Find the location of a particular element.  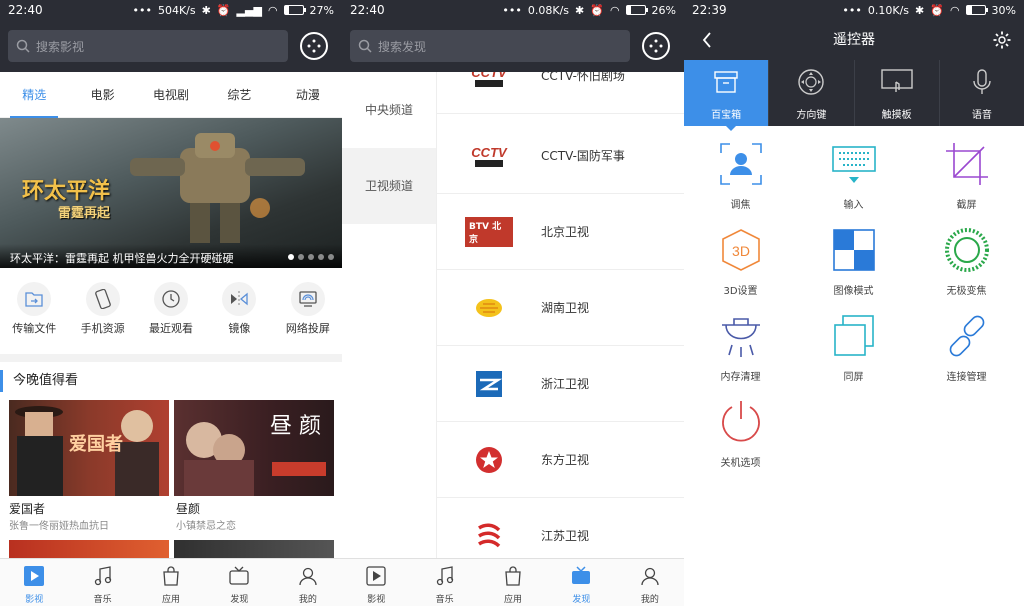

bottom-nav: 影视 音乐 应用 发现 我的 is located at coordinates (513, 582).